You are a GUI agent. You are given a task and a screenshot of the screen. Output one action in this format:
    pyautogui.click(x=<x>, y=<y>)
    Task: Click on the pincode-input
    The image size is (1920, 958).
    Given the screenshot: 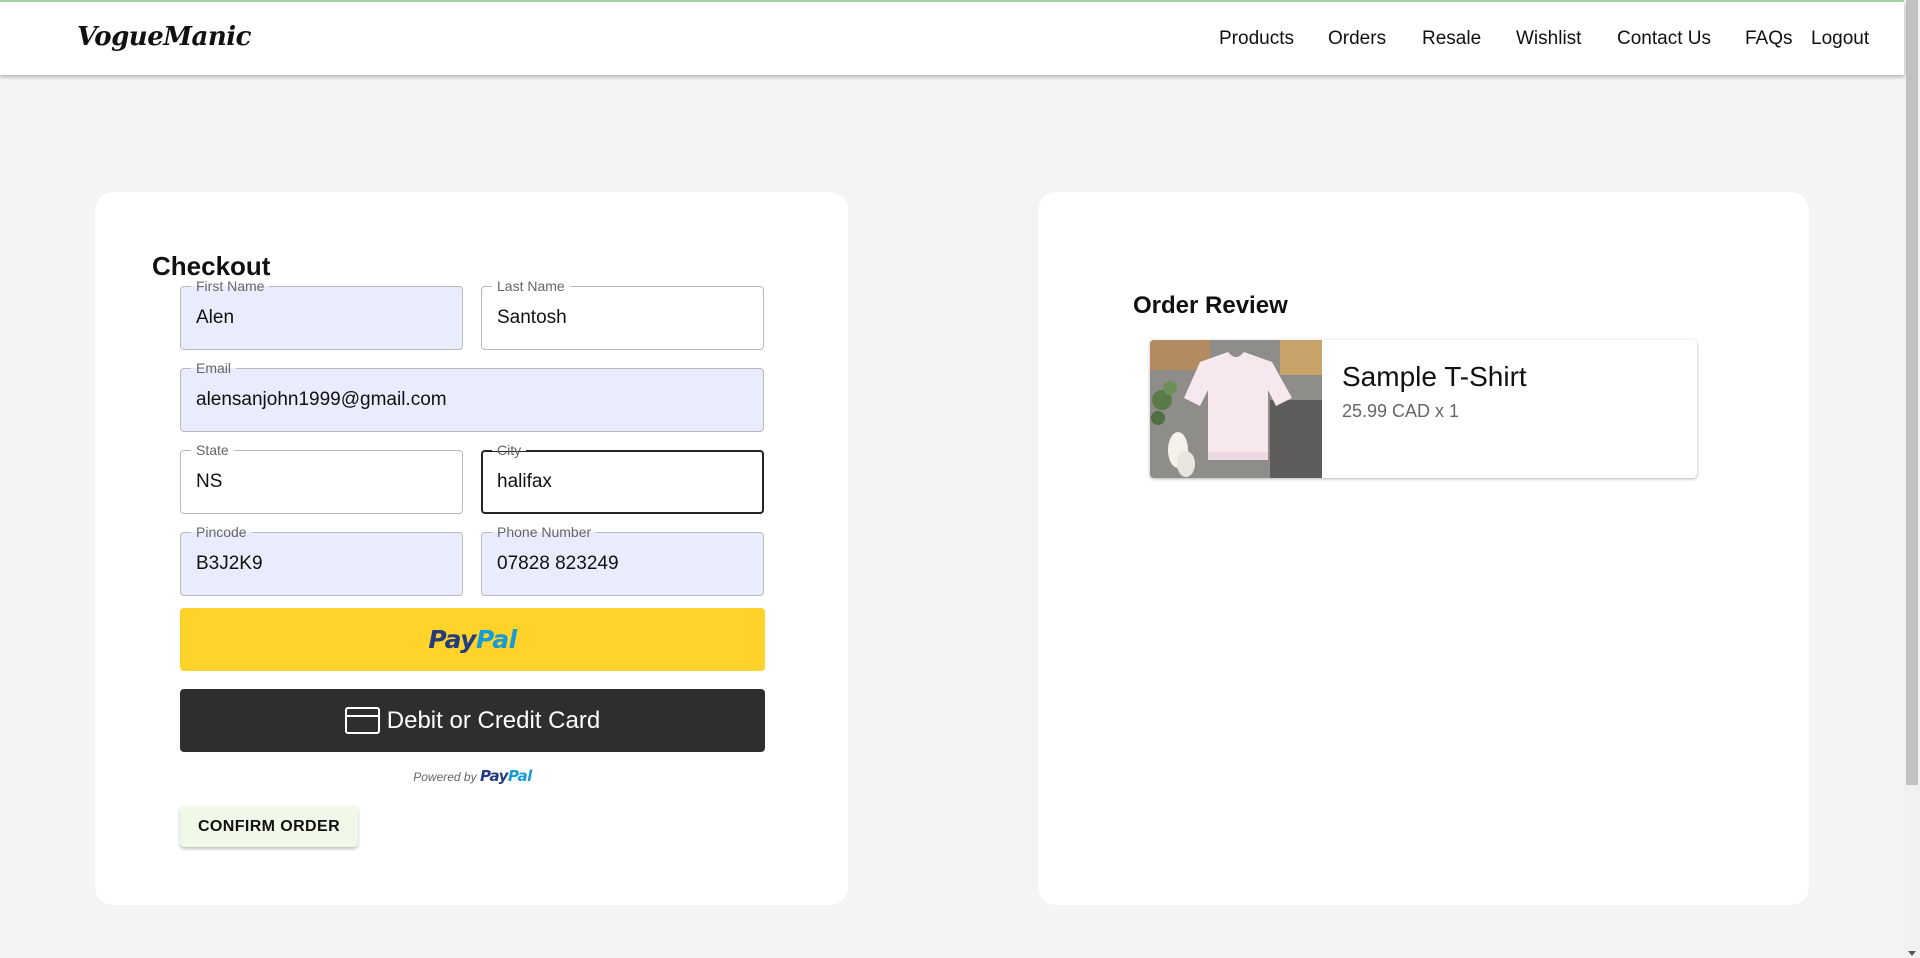 What is the action you would take?
    pyautogui.click(x=321, y=564)
    